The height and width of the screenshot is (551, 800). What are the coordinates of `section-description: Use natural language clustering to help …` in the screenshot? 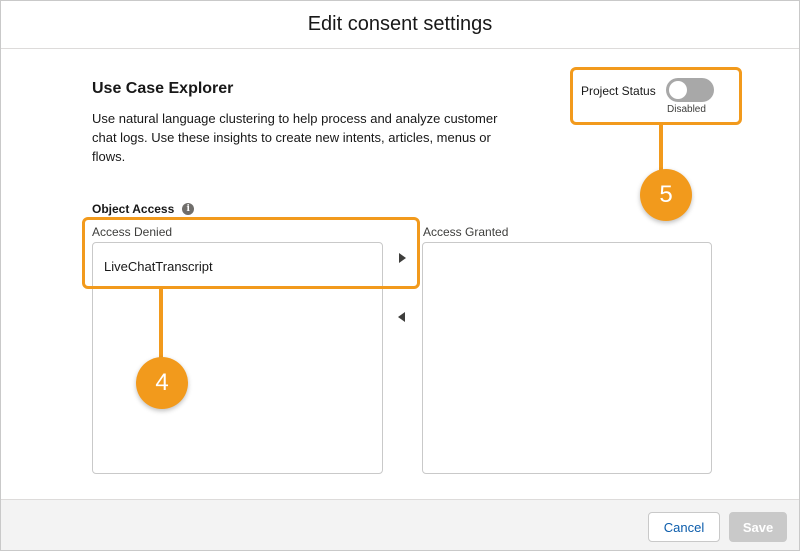 It's located at (295, 137).